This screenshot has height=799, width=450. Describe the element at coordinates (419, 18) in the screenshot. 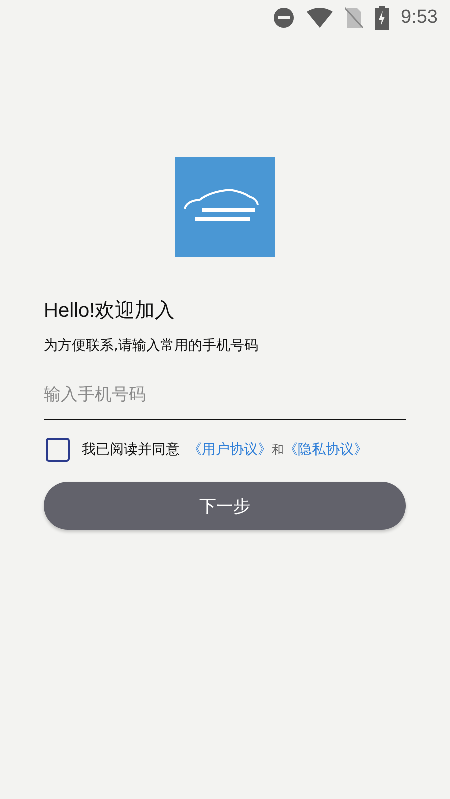

I see `status-time: 9:53` at that location.